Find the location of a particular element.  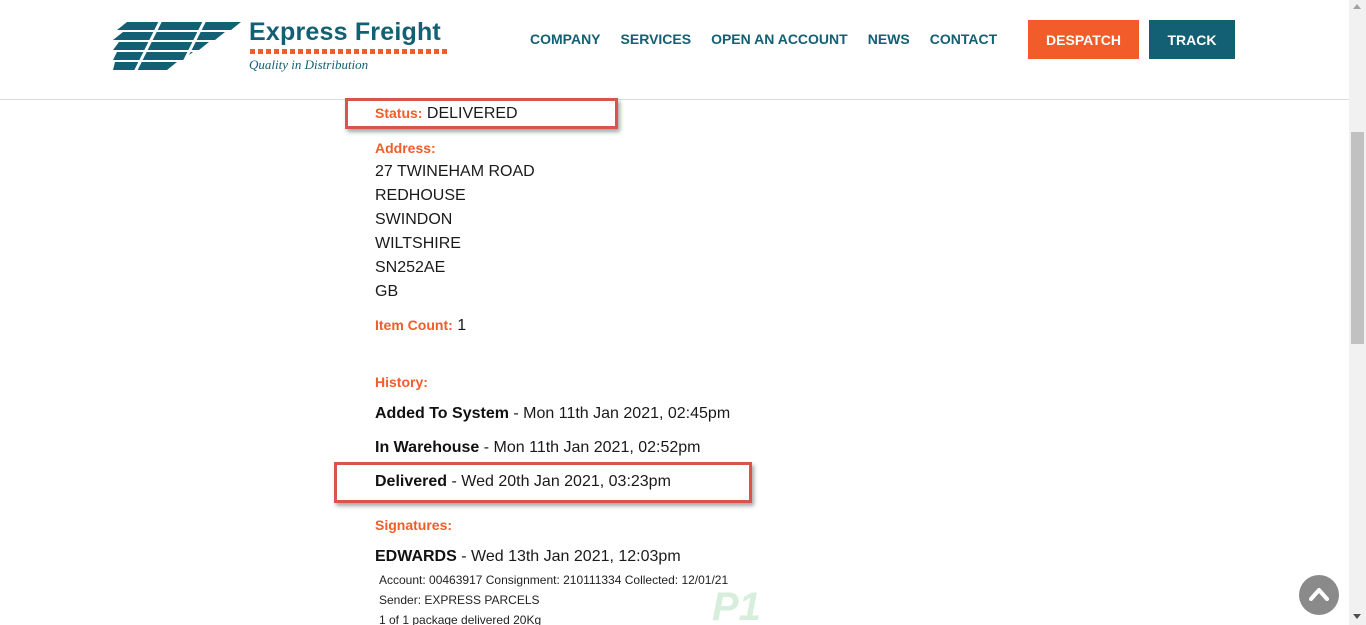

item-count-value: 1 is located at coordinates (462, 325).